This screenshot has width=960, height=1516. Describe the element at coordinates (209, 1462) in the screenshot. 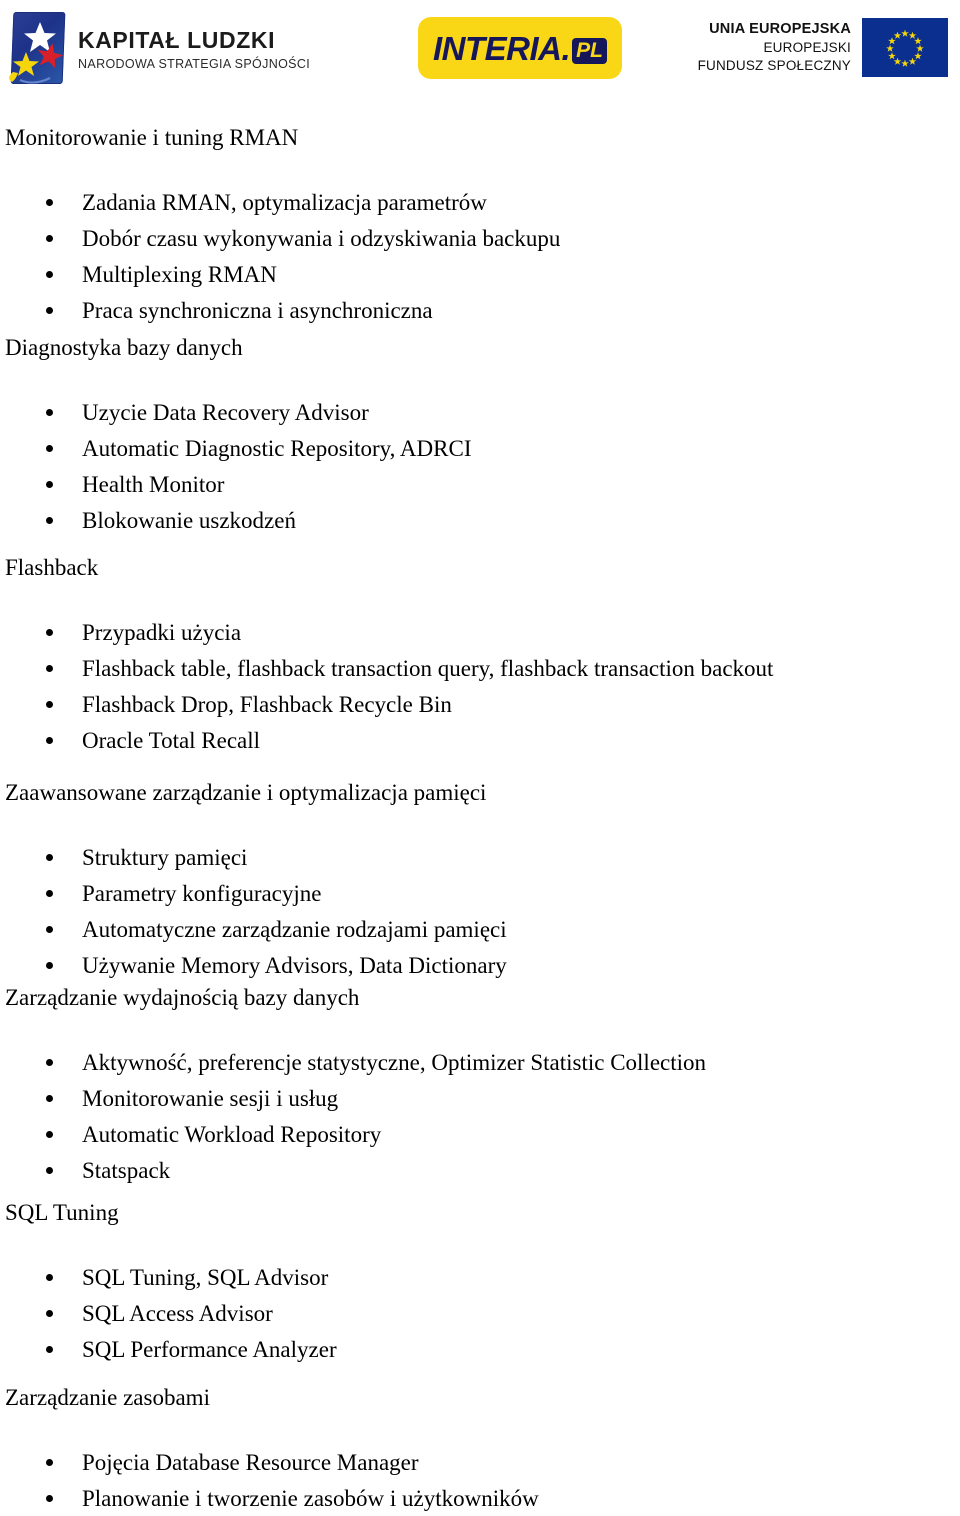

I see `list-item: Pojęcia Database Resource Manager` at that location.